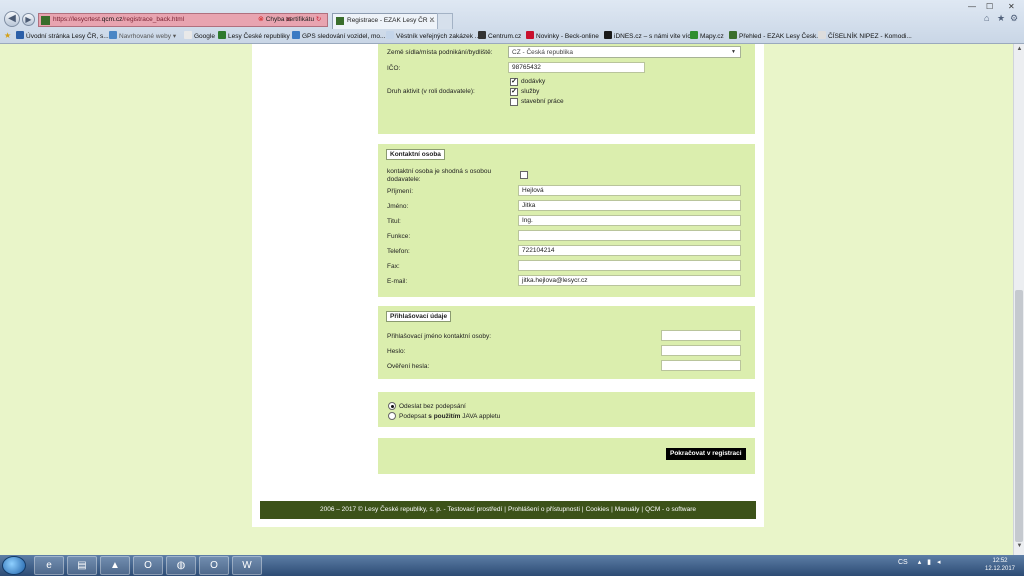 Image resolution: width=1024 pixels, height=576 pixels. What do you see at coordinates (929, 562) in the screenshot?
I see `network-icon: ▮` at bounding box center [929, 562].